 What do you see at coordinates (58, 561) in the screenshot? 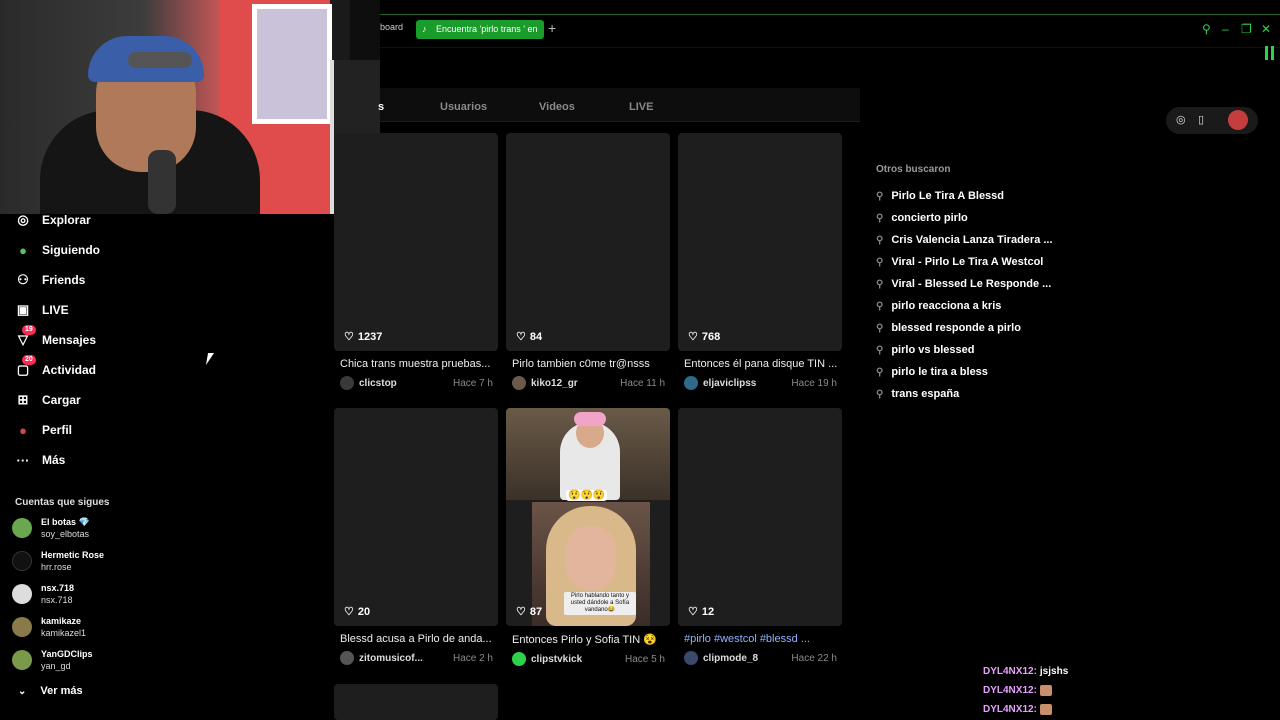
I see `followed-account: Hermetic Rose hrr.rose` at bounding box center [58, 561].